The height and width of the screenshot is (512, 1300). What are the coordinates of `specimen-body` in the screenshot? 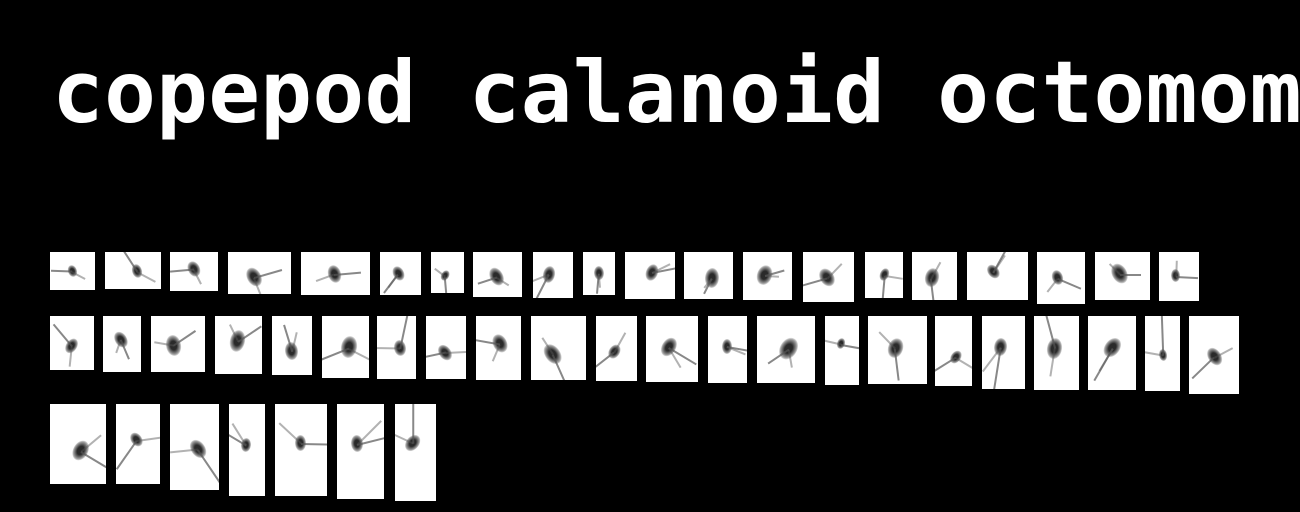 It's located at (1112, 347).